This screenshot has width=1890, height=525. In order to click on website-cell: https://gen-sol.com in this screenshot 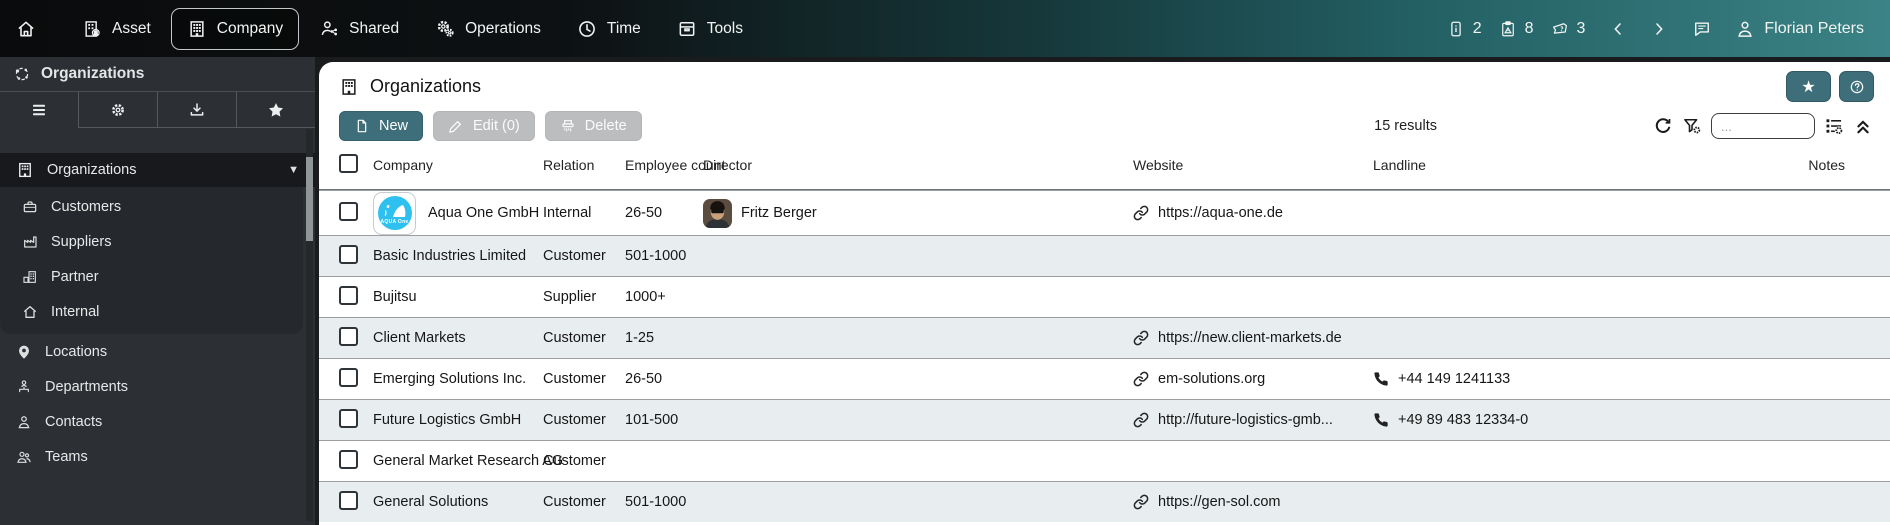, I will do `click(1253, 502)`.